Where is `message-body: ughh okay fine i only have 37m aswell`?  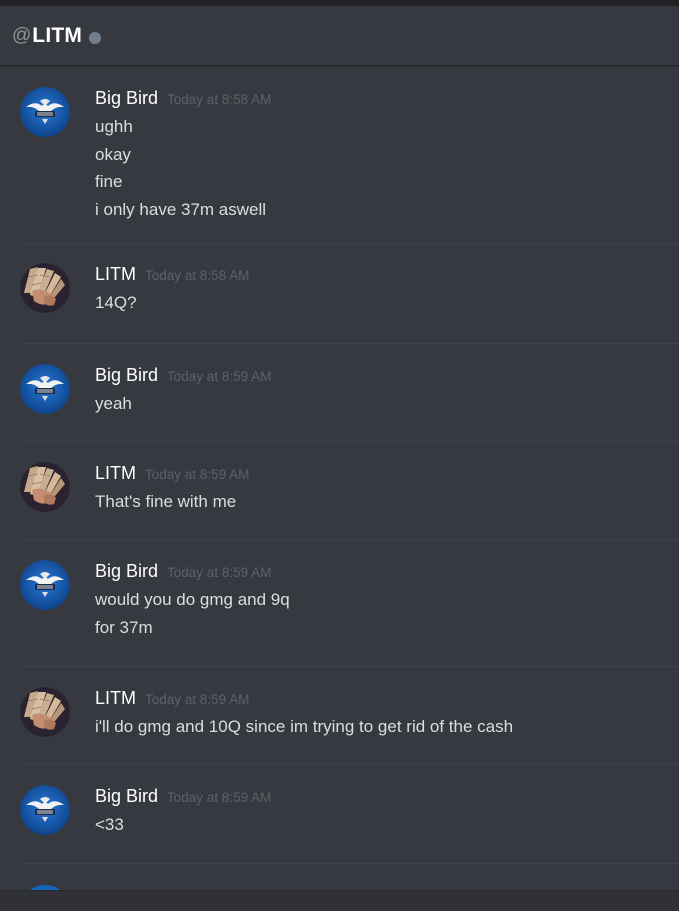
message-body: ughh okay fine i only have 37m aswell is located at coordinates (387, 168).